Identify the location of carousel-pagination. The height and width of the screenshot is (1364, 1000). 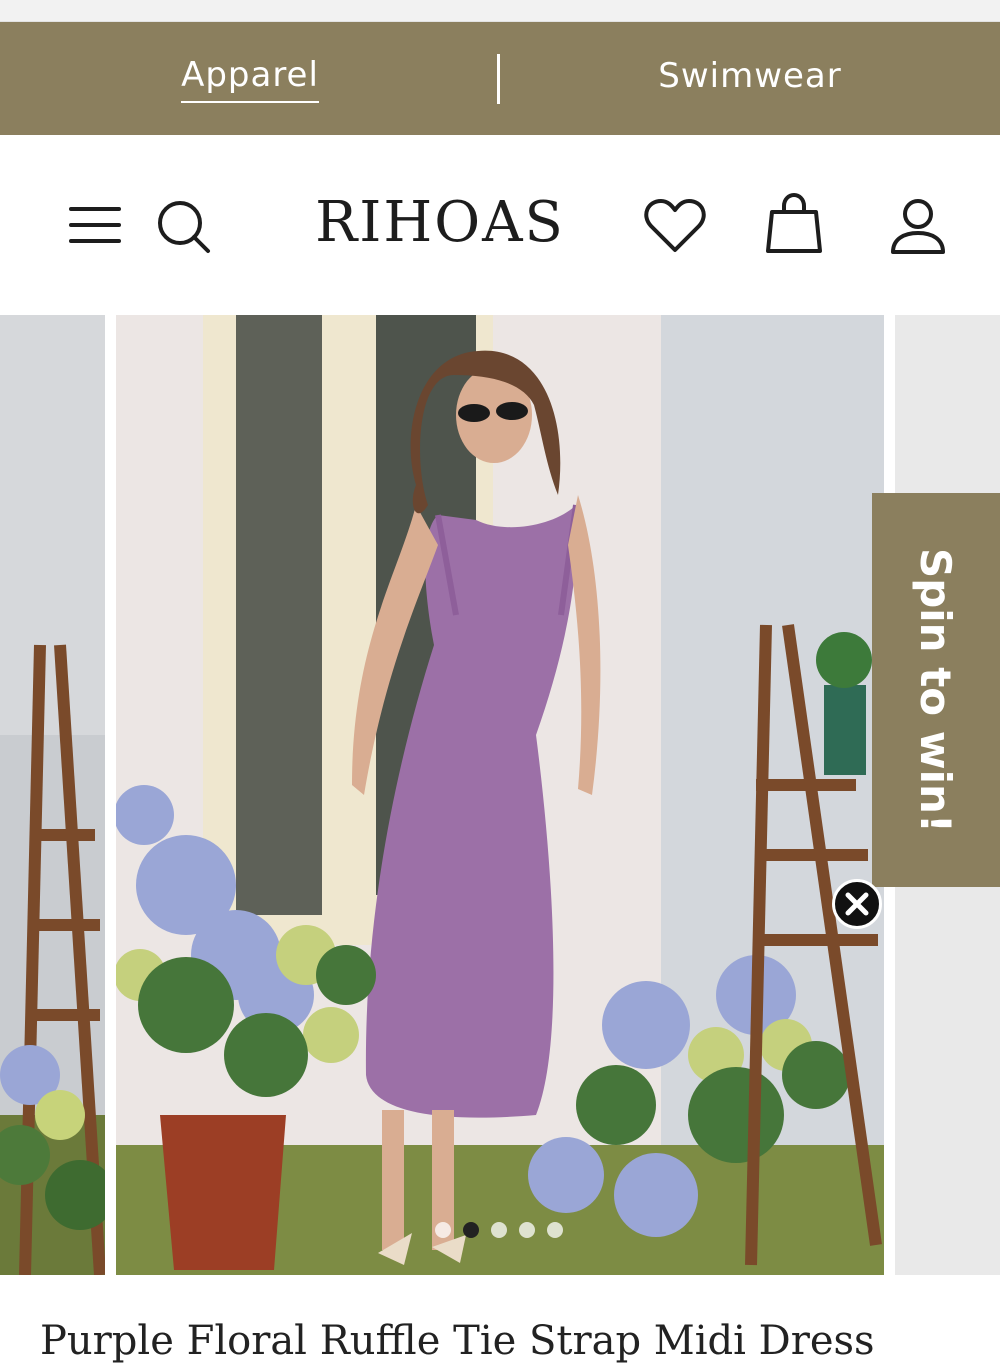
(499, 1230).